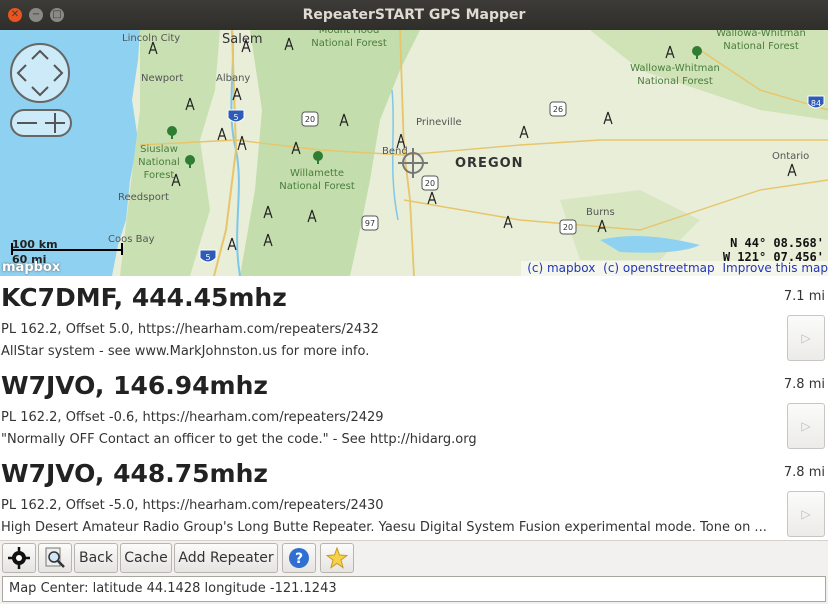 This screenshot has height=604, width=828. I want to click on pan-arrows-icon, so click(40, 73).